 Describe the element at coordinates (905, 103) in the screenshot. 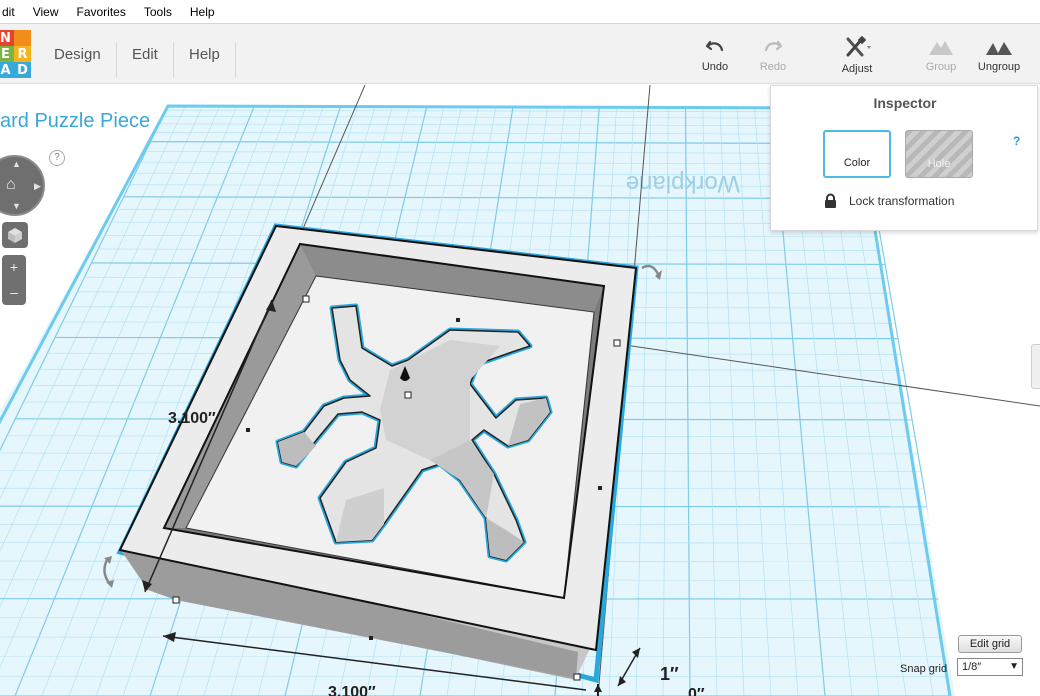

I see `inspector-title: Inspector` at that location.